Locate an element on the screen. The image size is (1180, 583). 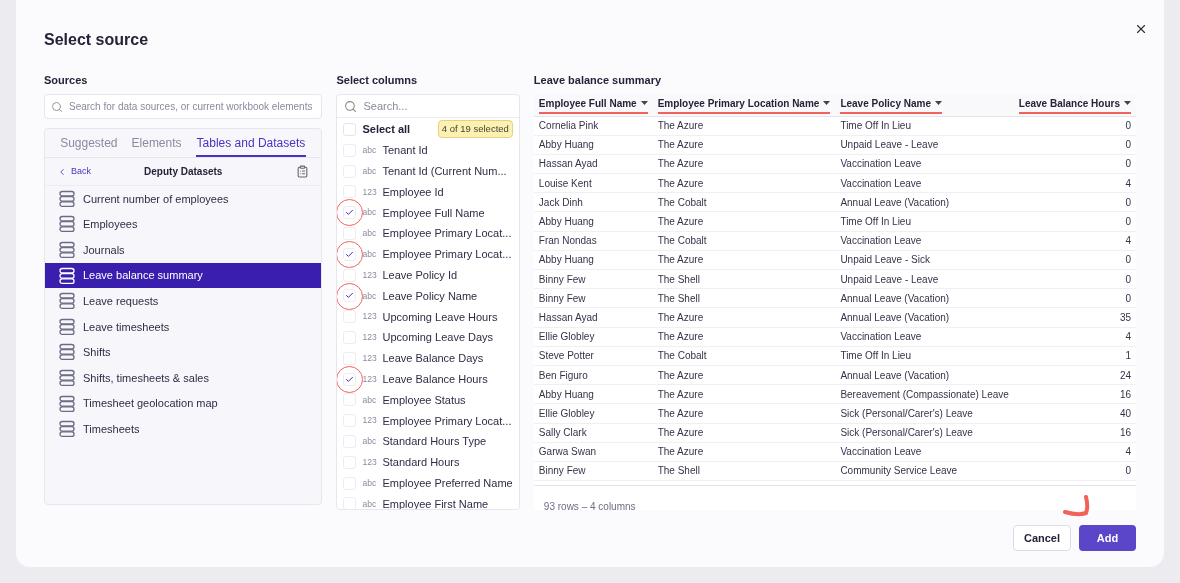
search-input: Search for data sources, or current workbook elements is located at coordinates (192, 106).